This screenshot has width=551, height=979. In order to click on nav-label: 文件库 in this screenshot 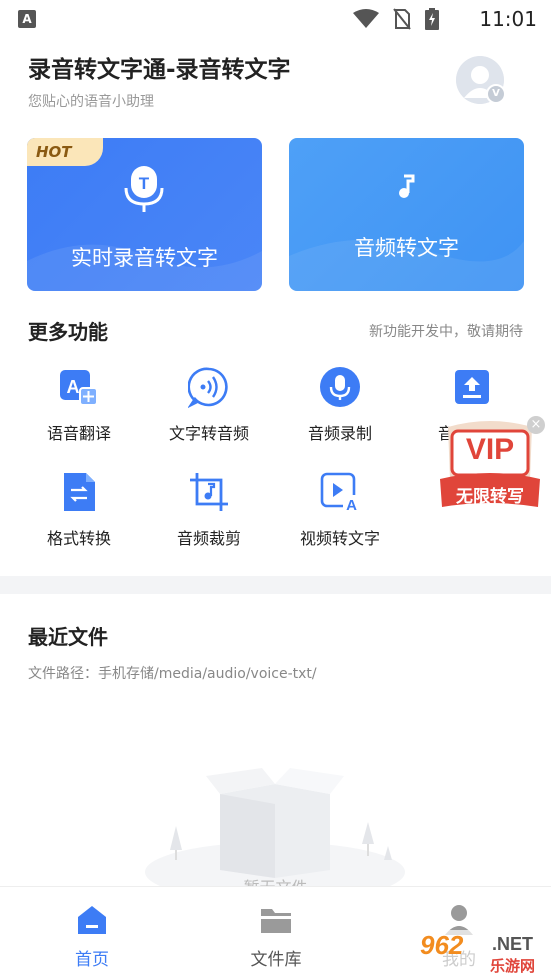, I will do `click(276, 960)`.